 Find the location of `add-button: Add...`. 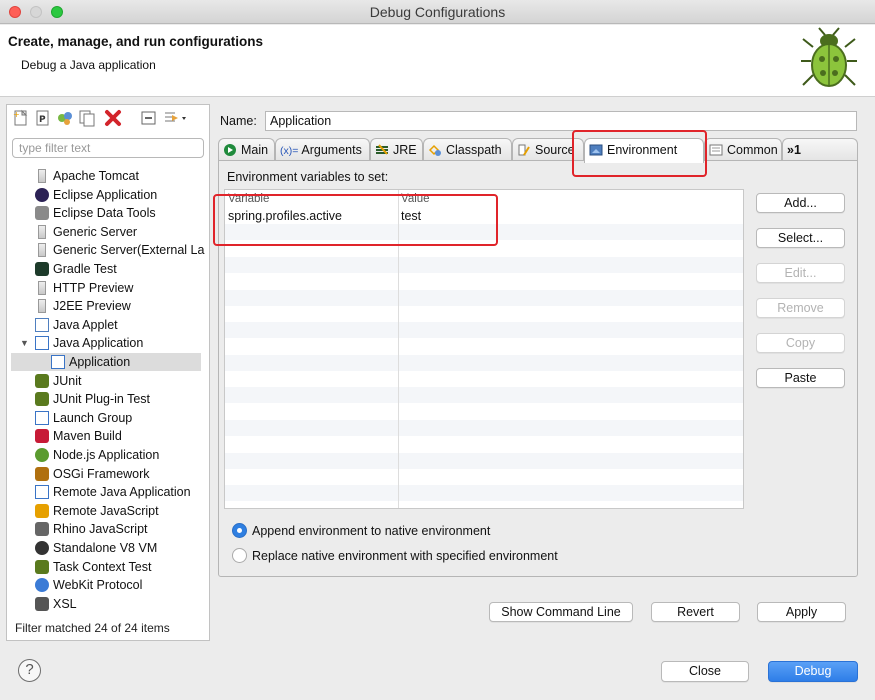

add-button: Add... is located at coordinates (800, 203).